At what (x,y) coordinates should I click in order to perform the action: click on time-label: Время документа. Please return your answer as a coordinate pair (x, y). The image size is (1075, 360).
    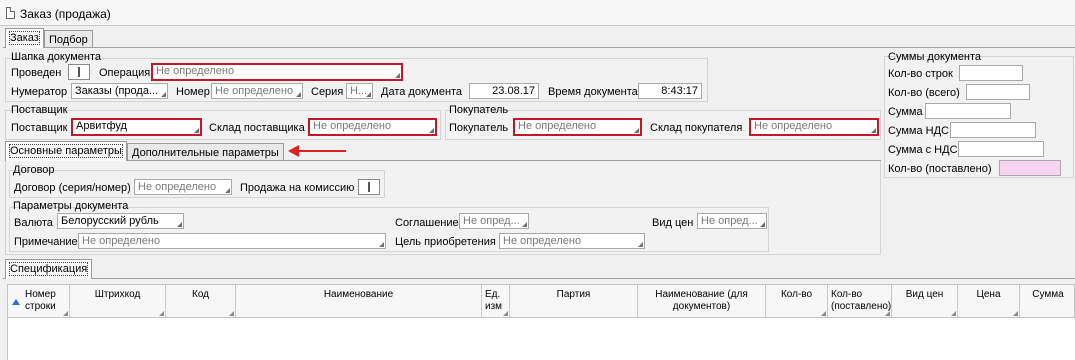
    Looking at the image, I should click on (593, 92).